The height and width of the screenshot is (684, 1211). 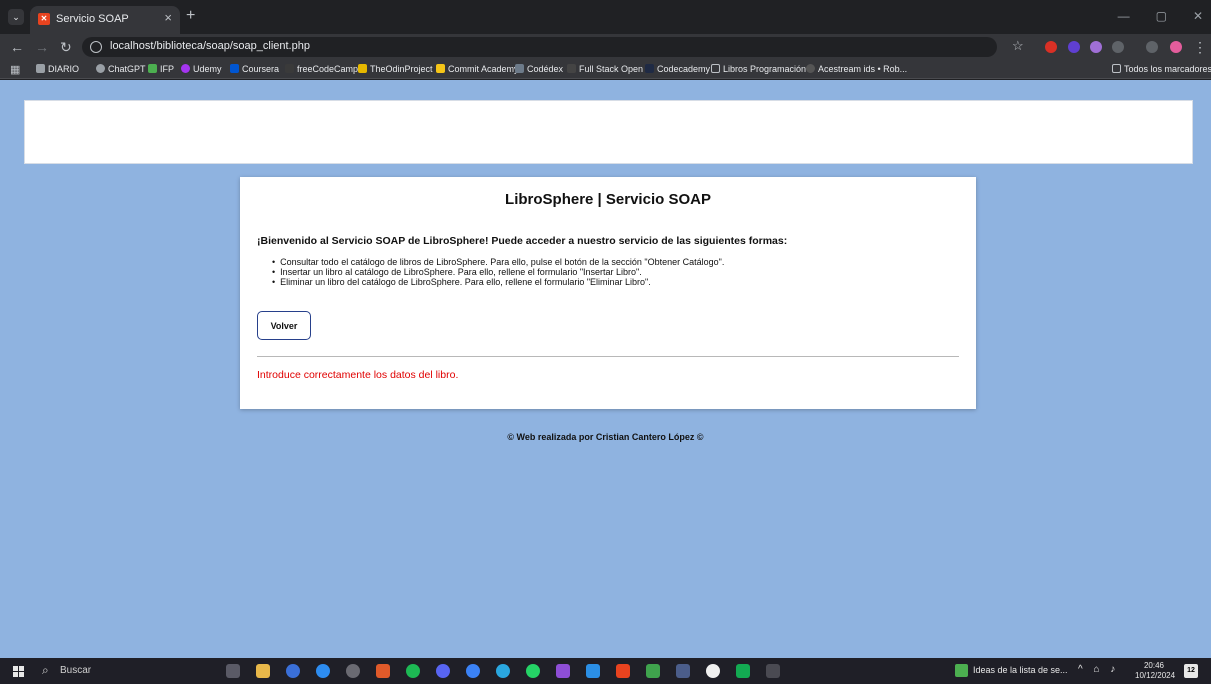 What do you see at coordinates (126, 671) in the screenshot?
I see `taskbar-search: ⌕ Buscar` at bounding box center [126, 671].